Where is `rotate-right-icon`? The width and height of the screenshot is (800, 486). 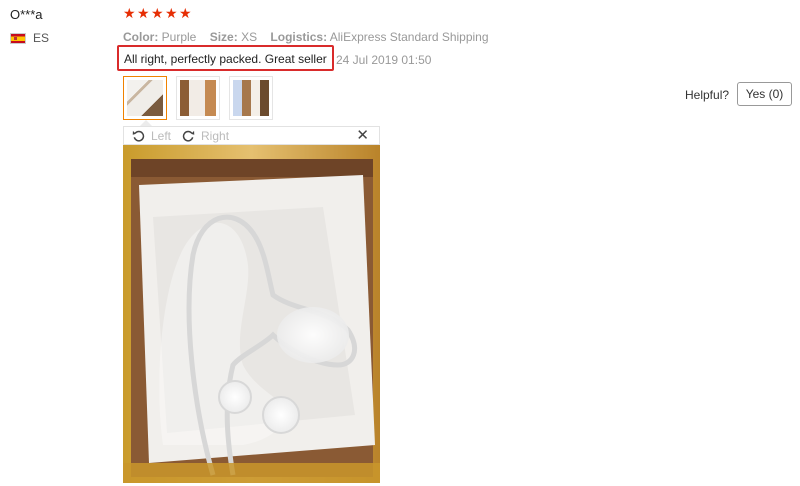
rotate-right-icon is located at coordinates (188, 136).